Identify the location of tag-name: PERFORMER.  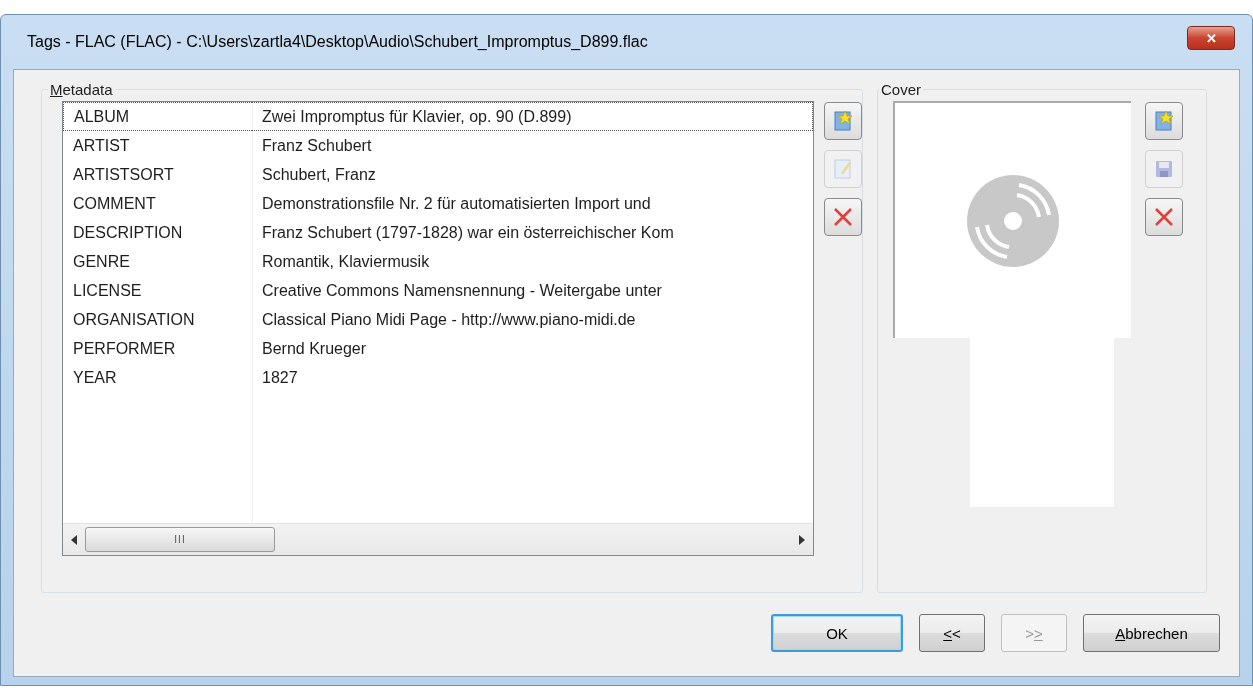
(157, 348).